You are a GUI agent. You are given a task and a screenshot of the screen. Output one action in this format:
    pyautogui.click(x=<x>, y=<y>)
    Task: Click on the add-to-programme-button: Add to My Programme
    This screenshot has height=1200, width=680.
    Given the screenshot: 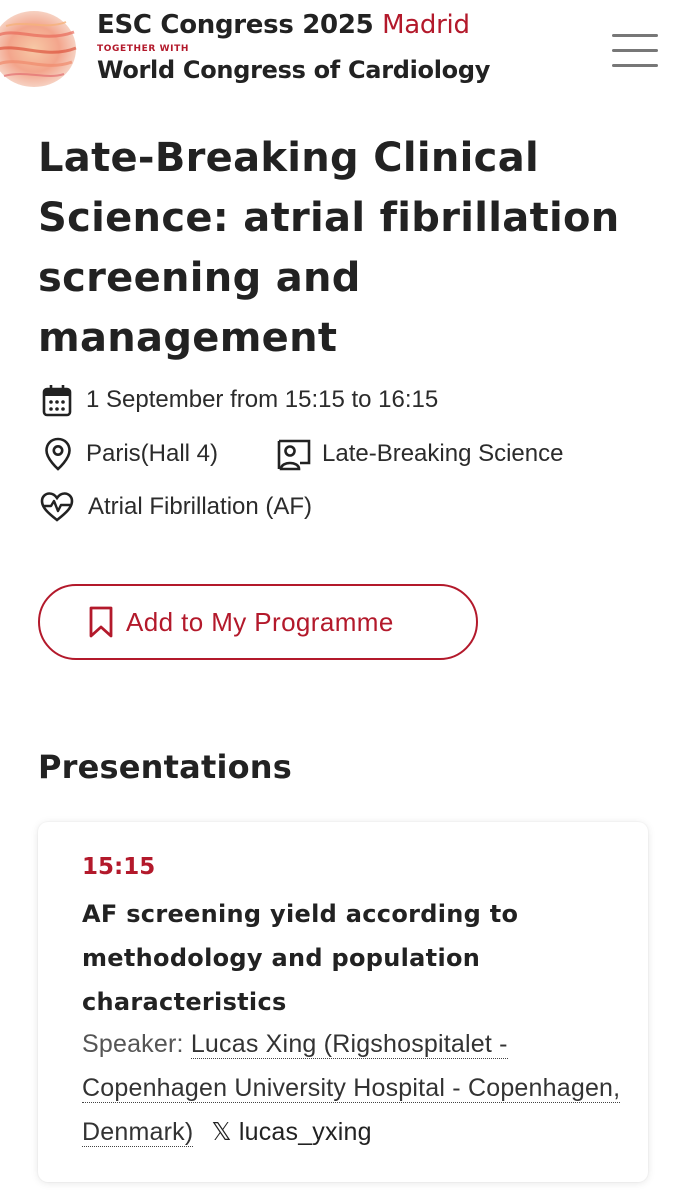 What is the action you would take?
    pyautogui.click(x=258, y=622)
    